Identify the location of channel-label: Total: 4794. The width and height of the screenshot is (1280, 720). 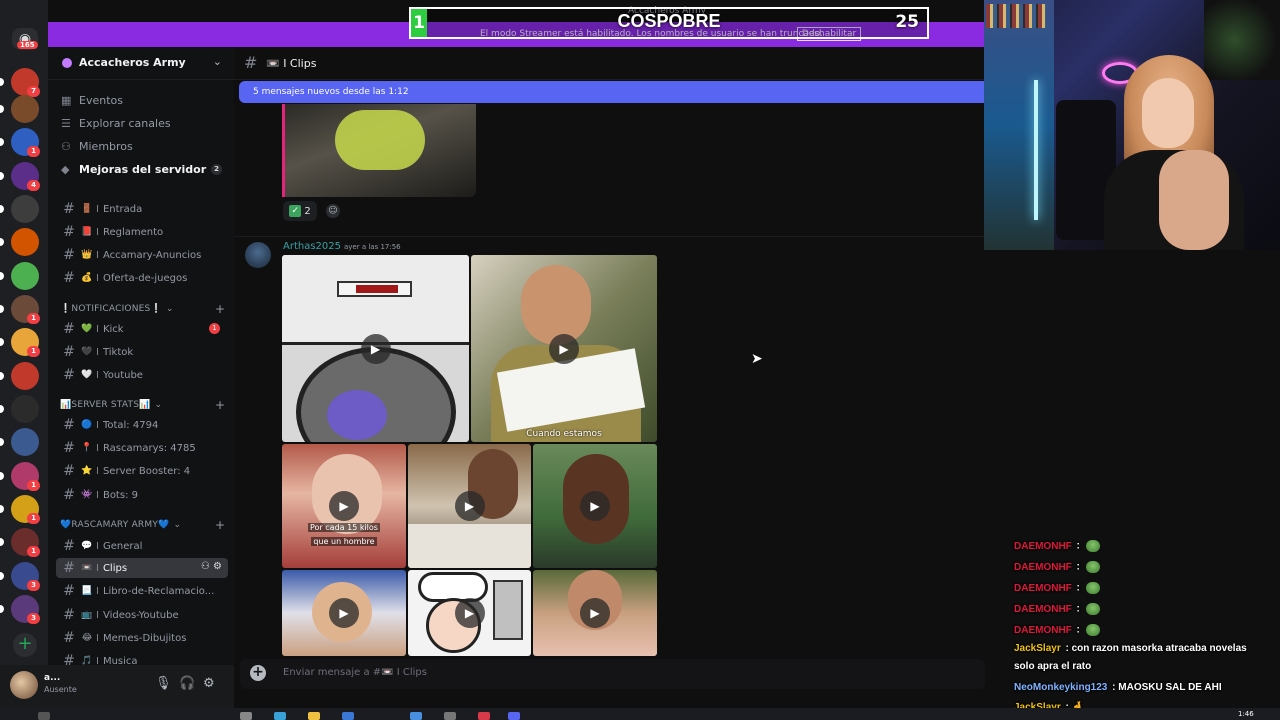
(130, 425).